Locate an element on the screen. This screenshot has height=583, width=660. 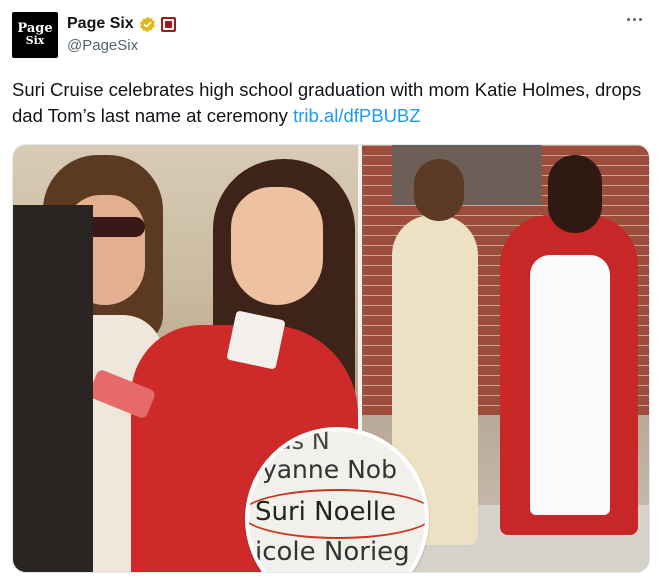
mom-head is located at coordinates (439, 190).